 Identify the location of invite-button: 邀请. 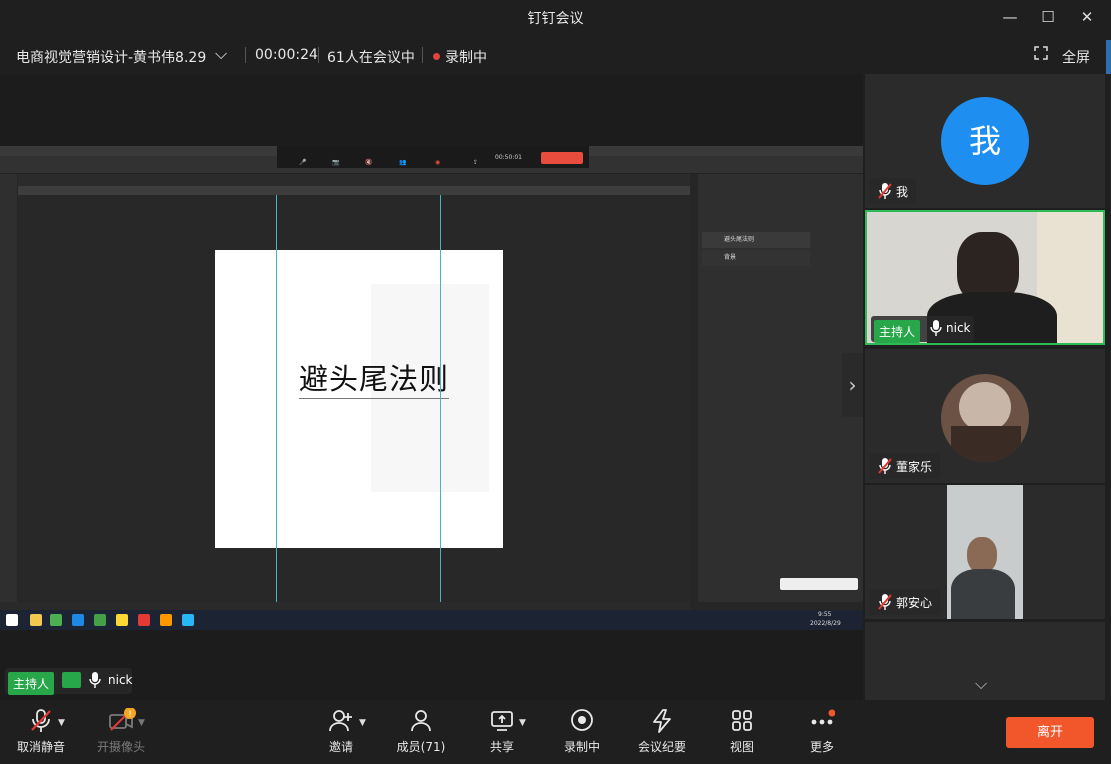
(341, 731).